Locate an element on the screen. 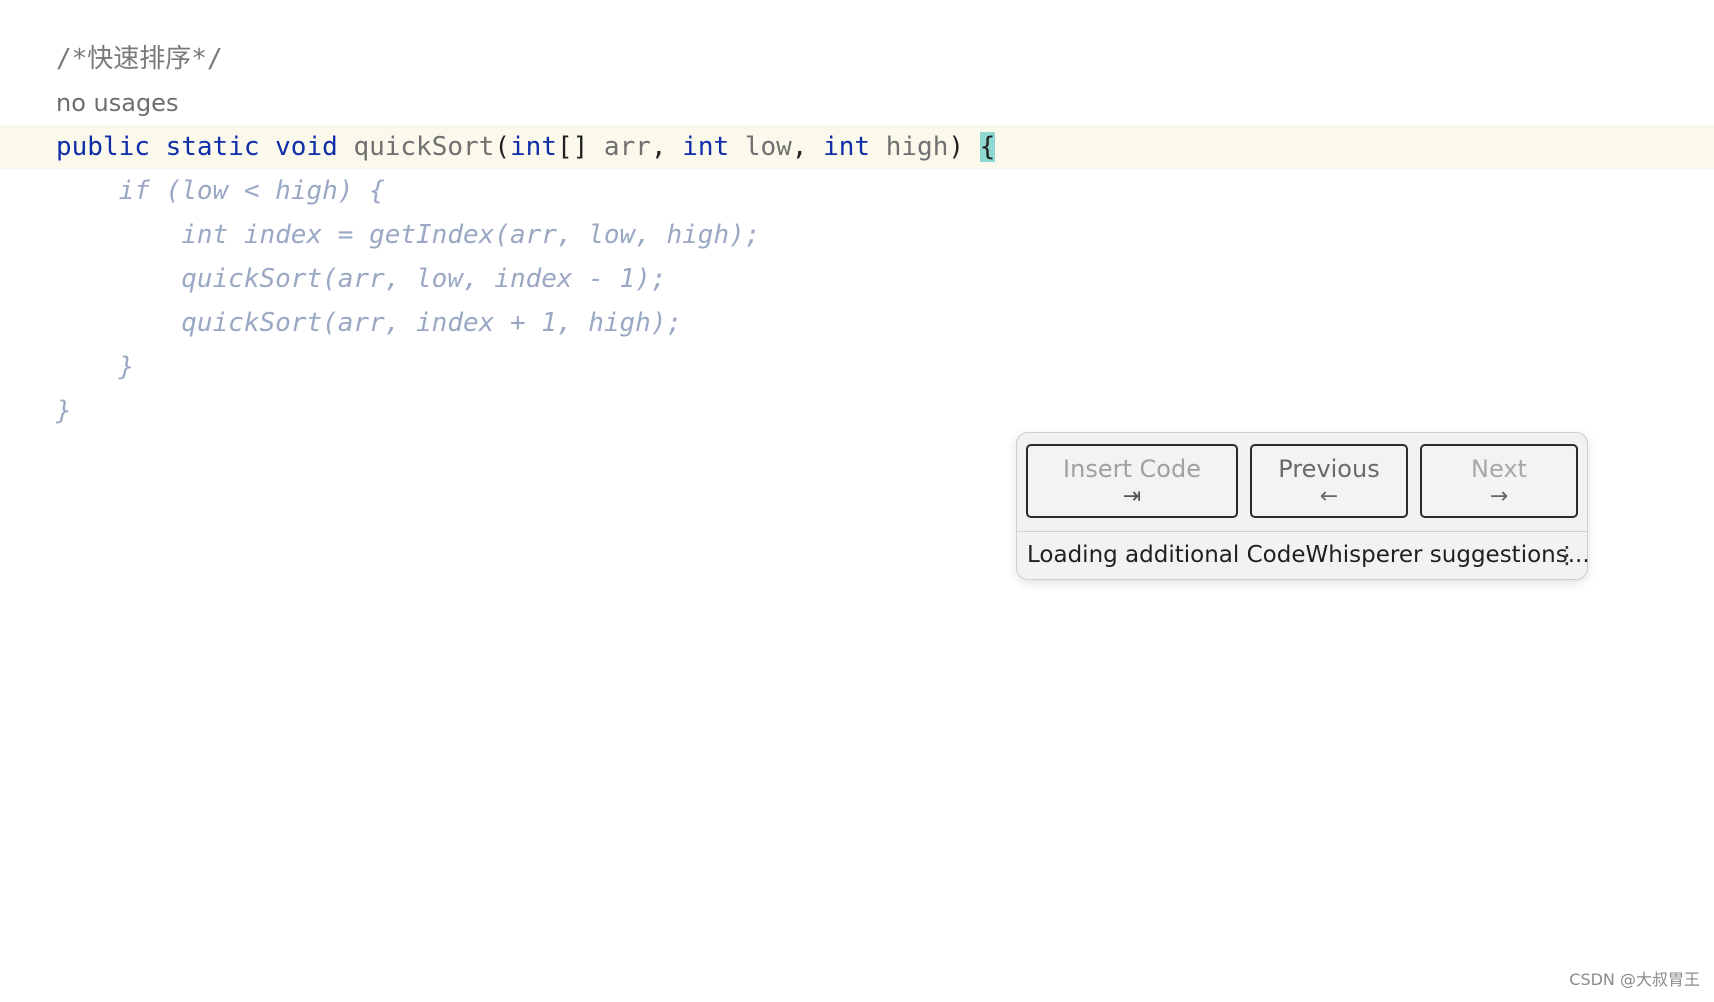 The width and height of the screenshot is (1714, 1002). ghost-code-text: quickSort(arr, low, index - 1); is located at coordinates (361, 279).